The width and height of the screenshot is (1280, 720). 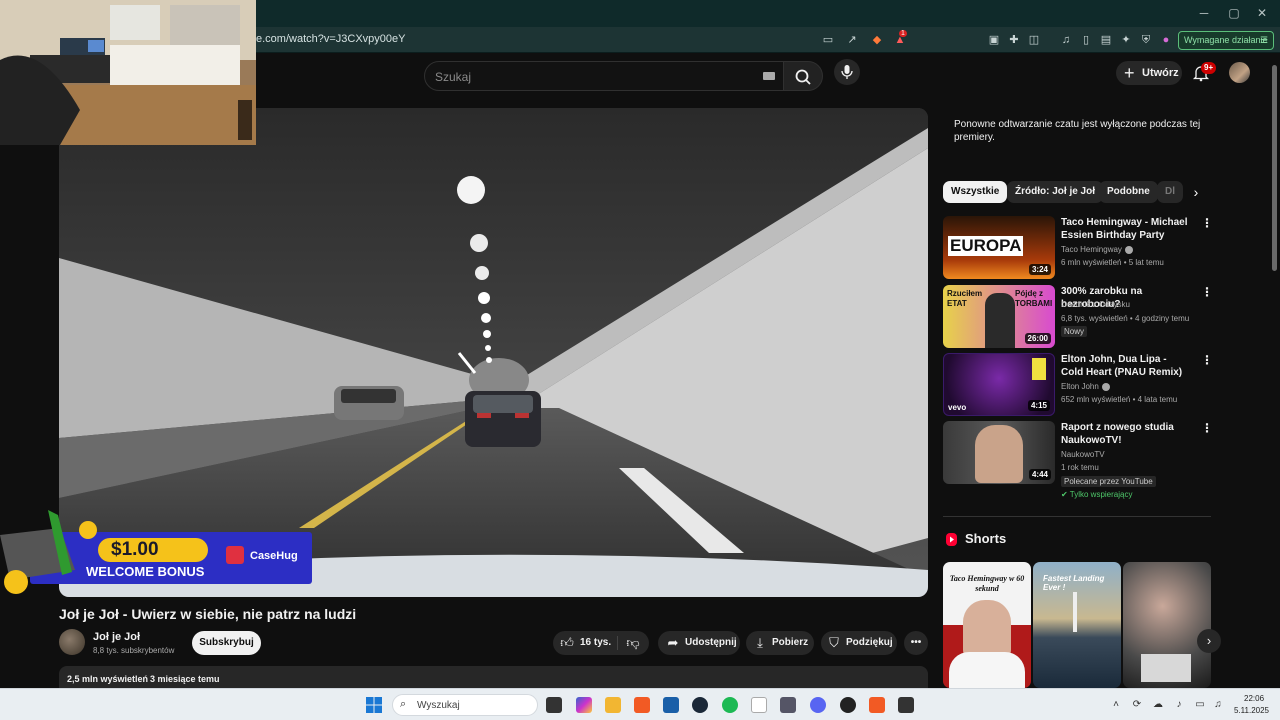 I want to click on profile-icon: ●, so click(x=1166, y=40).